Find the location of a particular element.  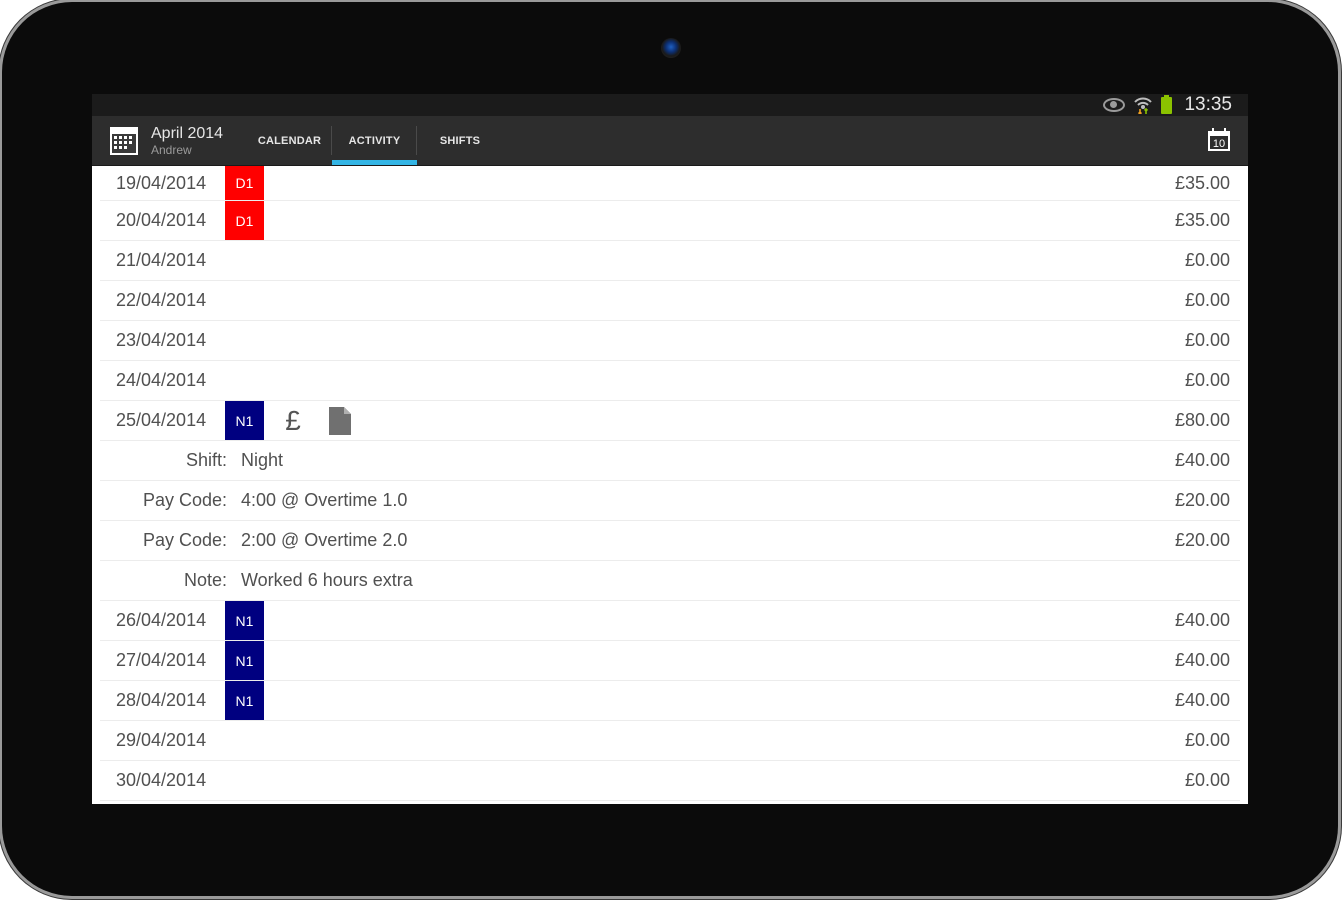

row-date: 23/04/2014 is located at coordinates (161, 340).